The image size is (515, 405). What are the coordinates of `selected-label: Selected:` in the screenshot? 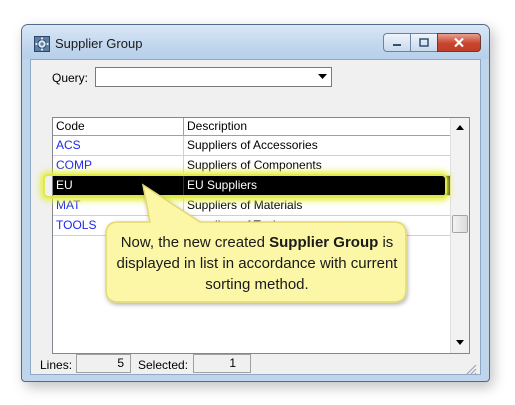 It's located at (163, 365).